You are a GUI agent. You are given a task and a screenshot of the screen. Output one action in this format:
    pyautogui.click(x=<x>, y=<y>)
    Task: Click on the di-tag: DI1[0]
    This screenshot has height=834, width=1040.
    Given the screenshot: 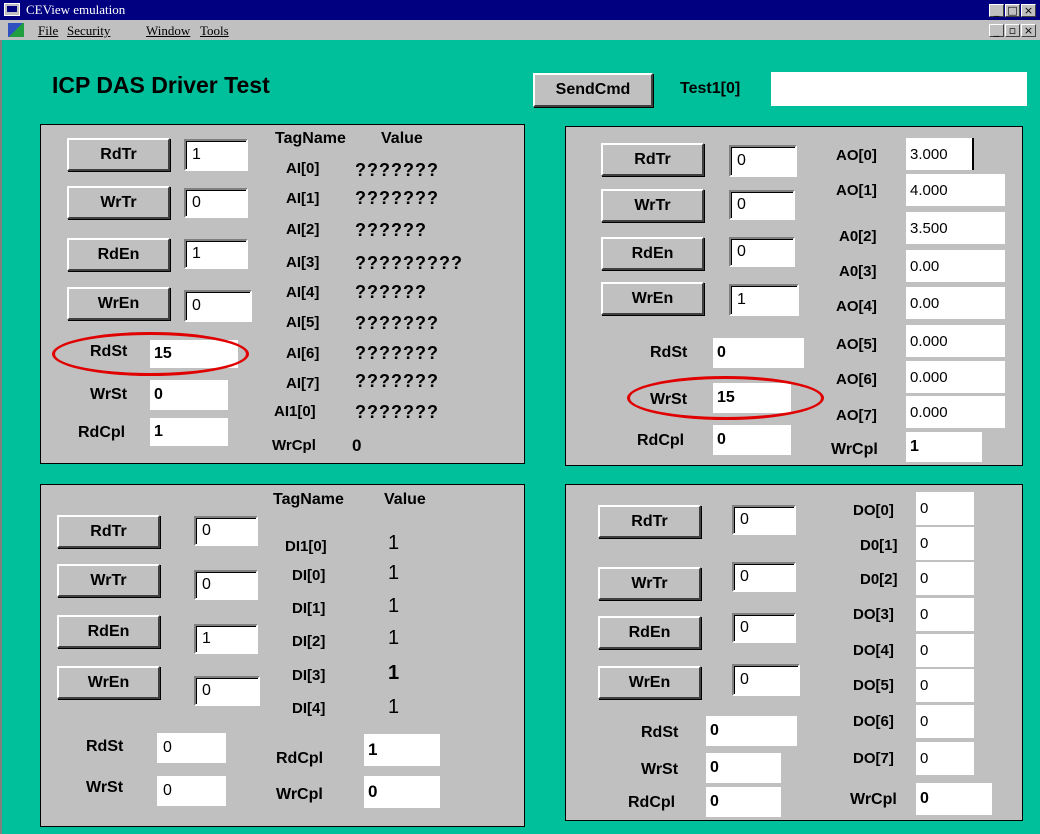 What is the action you would take?
    pyautogui.click(x=306, y=546)
    